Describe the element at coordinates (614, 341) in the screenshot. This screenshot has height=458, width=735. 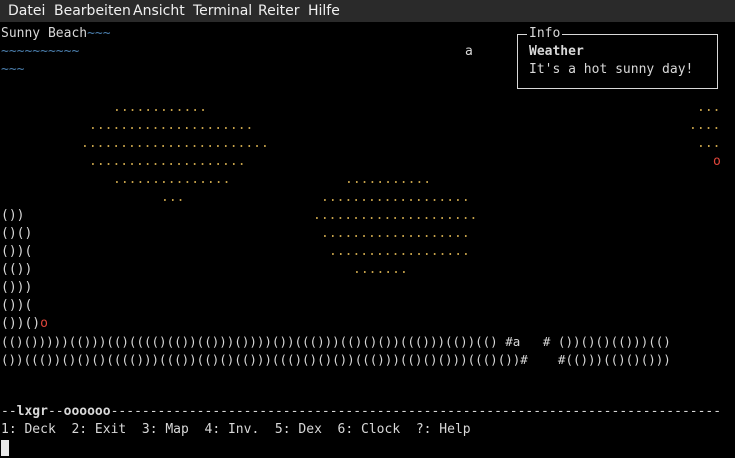
I see `shore-right: ())()()(()))(()` at that location.